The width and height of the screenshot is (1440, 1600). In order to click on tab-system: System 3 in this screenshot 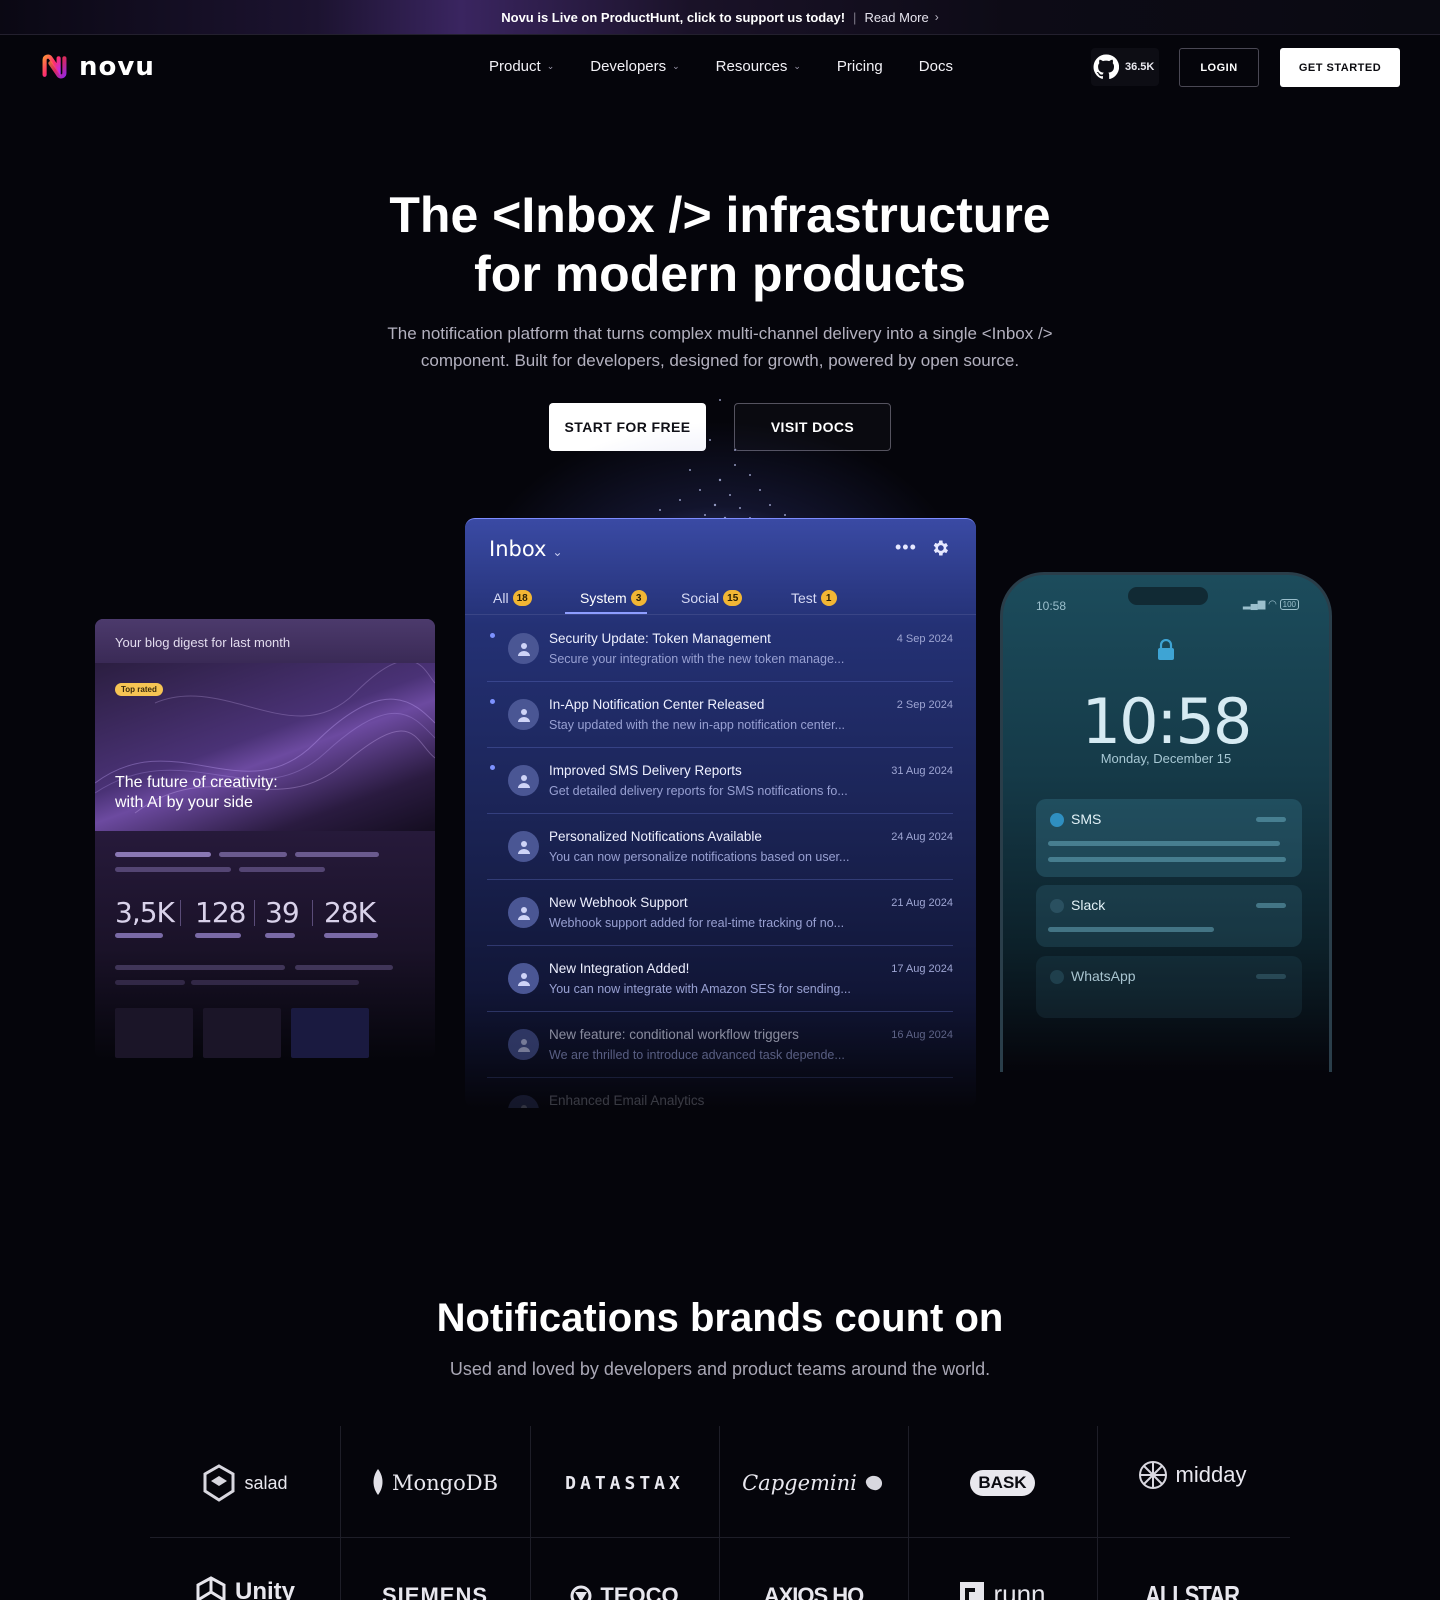, I will do `click(613, 598)`.